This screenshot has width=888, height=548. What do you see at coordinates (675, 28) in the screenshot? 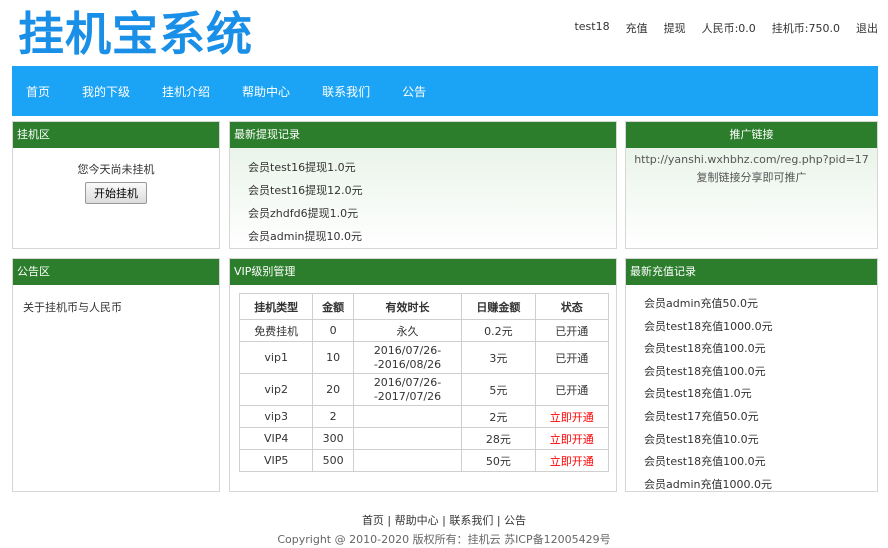
I see `withdraw-link: 提现` at bounding box center [675, 28].